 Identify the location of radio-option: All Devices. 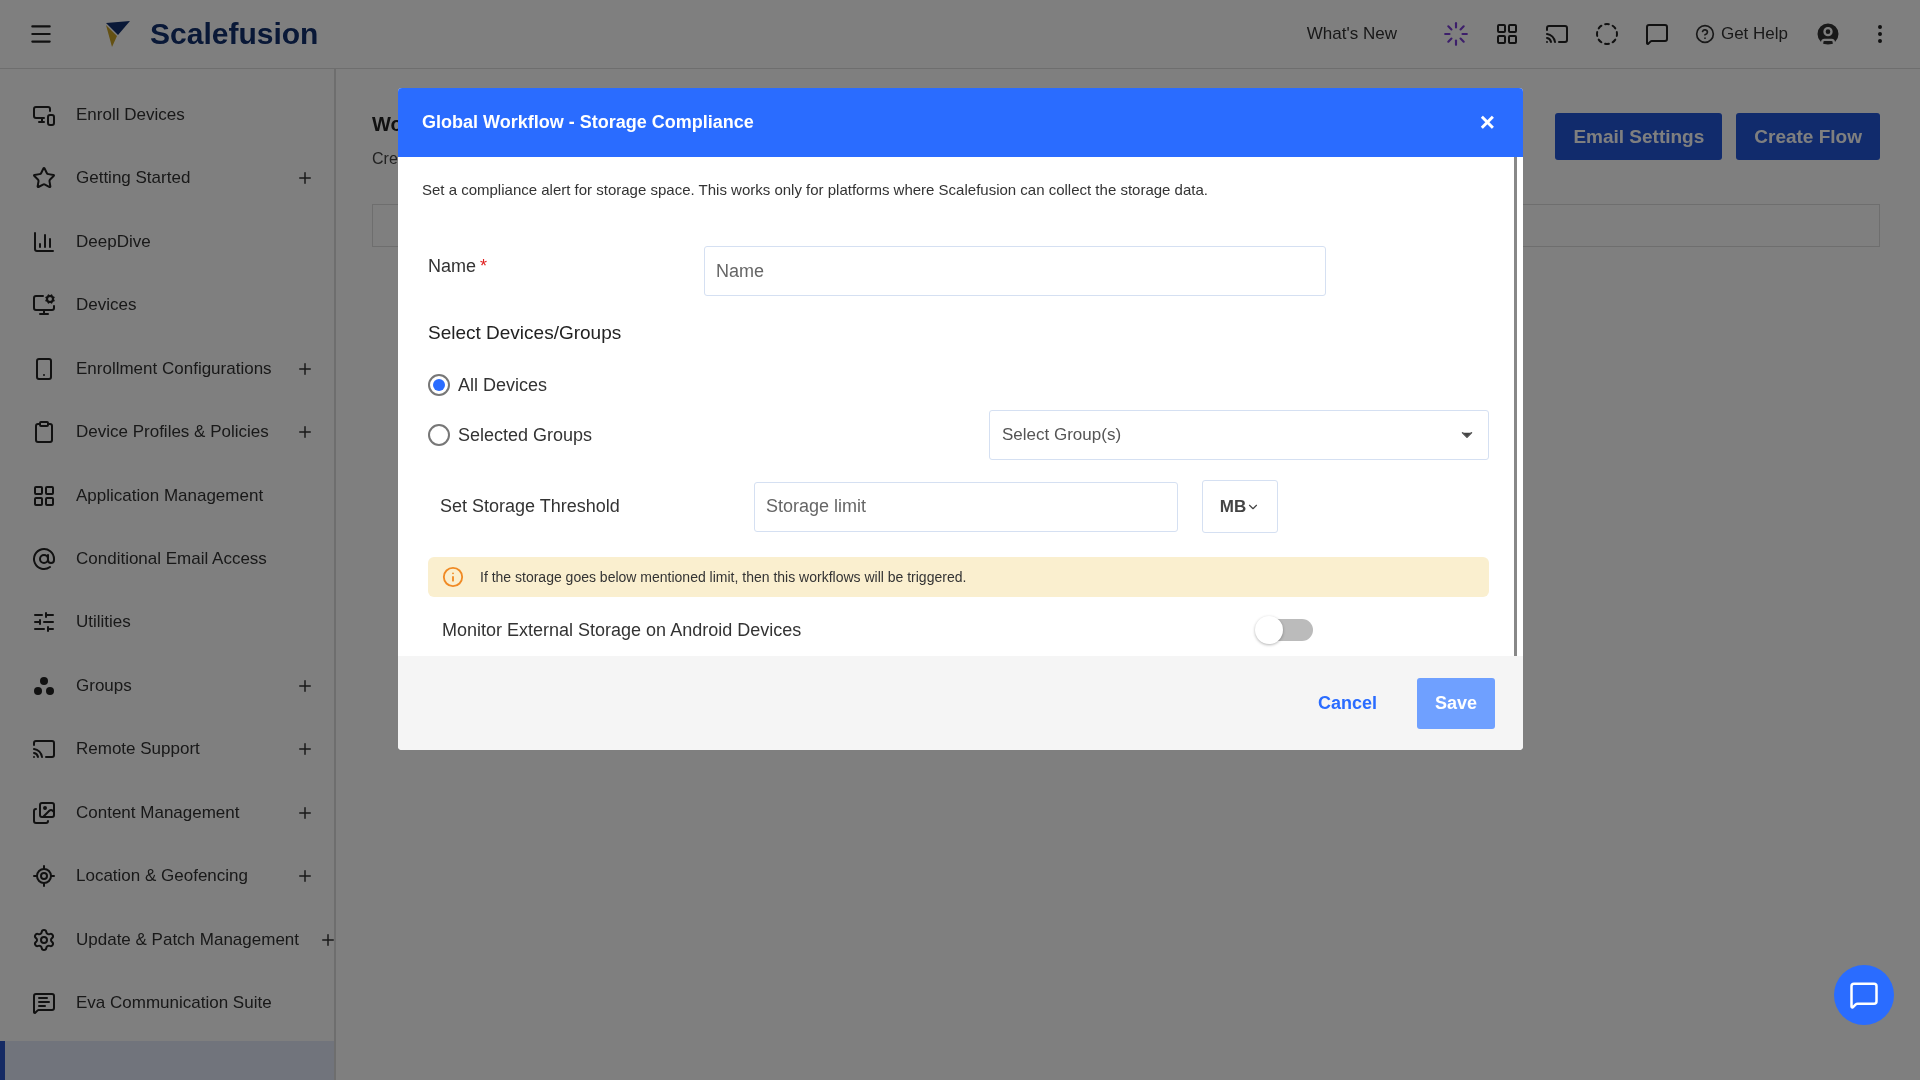
(488, 385).